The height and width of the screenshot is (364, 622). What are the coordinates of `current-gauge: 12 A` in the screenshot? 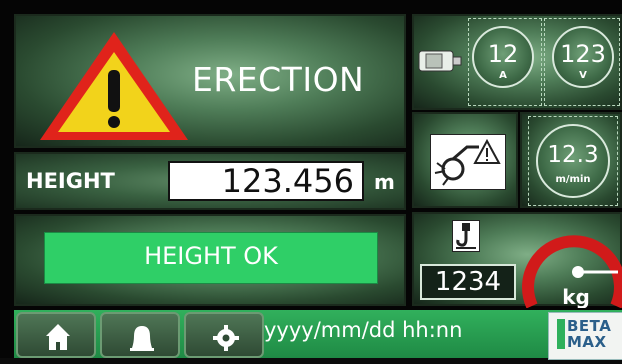 It's located at (503, 57).